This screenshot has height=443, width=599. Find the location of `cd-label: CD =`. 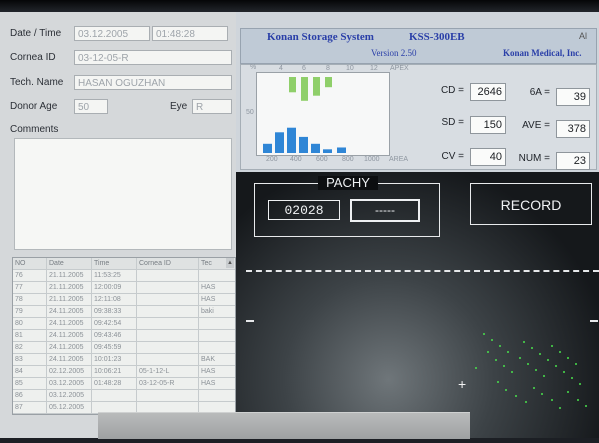

cd-label: CD = is located at coordinates (452, 90).